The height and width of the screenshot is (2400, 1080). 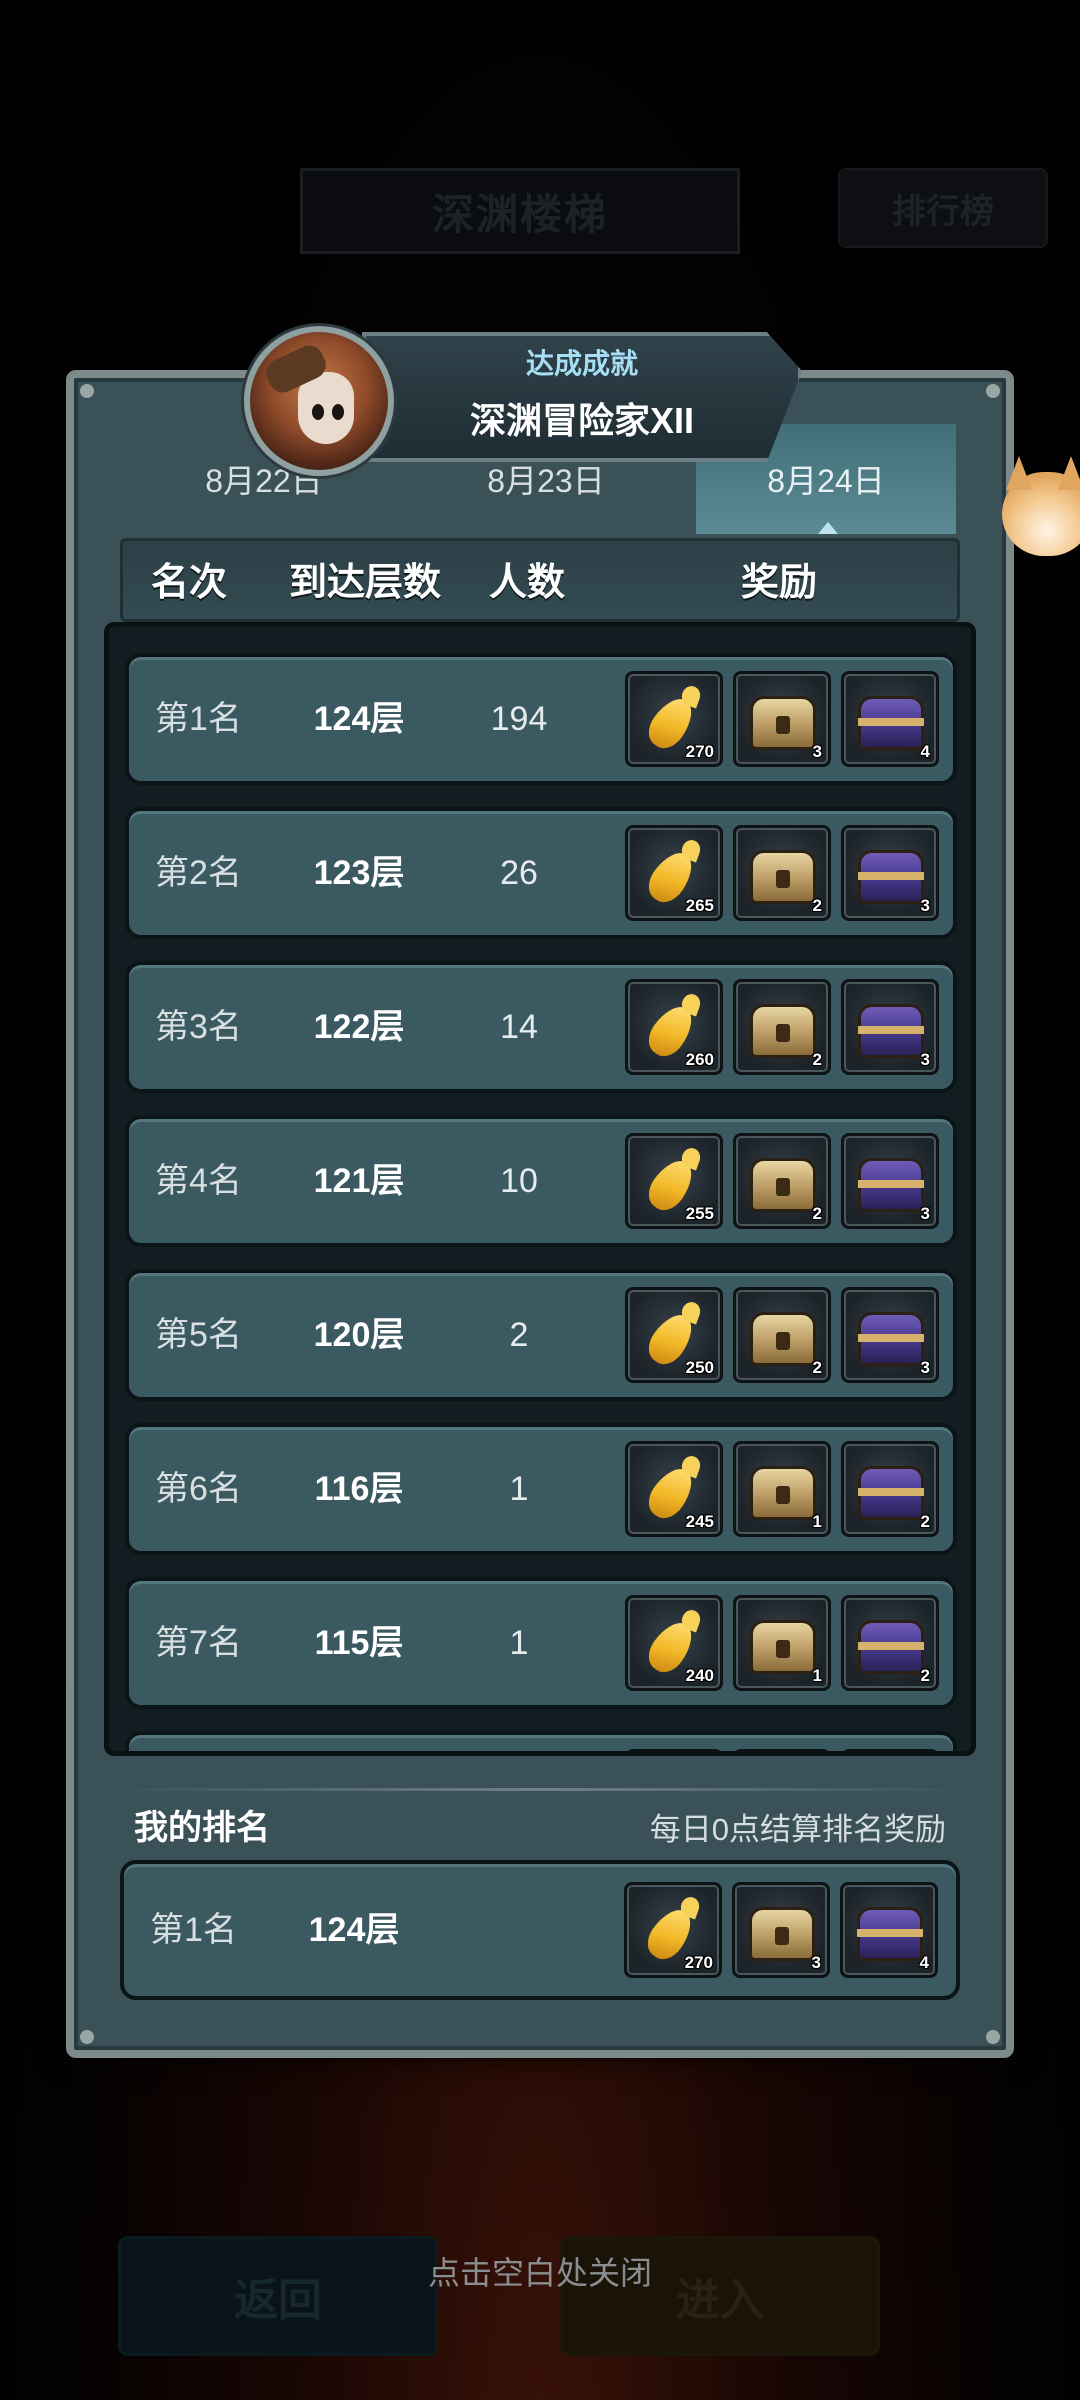 What do you see at coordinates (540, 1930) in the screenshot?
I see `my-rank-row: 第1名 124层 270 3 4` at bounding box center [540, 1930].